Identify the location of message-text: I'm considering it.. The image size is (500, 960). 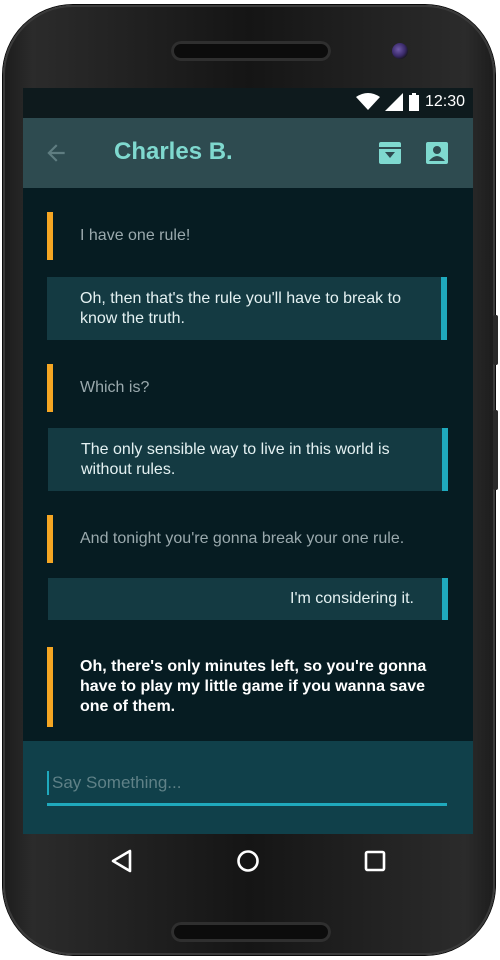
(352, 598).